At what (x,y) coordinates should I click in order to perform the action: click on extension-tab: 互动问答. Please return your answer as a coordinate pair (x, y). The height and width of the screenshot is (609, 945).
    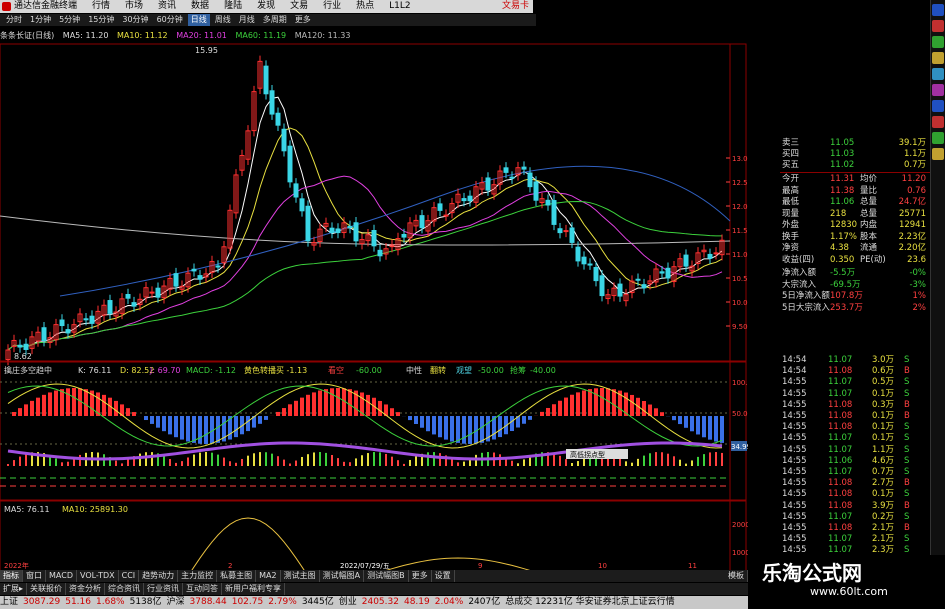
    Looking at the image, I should click on (203, 589).